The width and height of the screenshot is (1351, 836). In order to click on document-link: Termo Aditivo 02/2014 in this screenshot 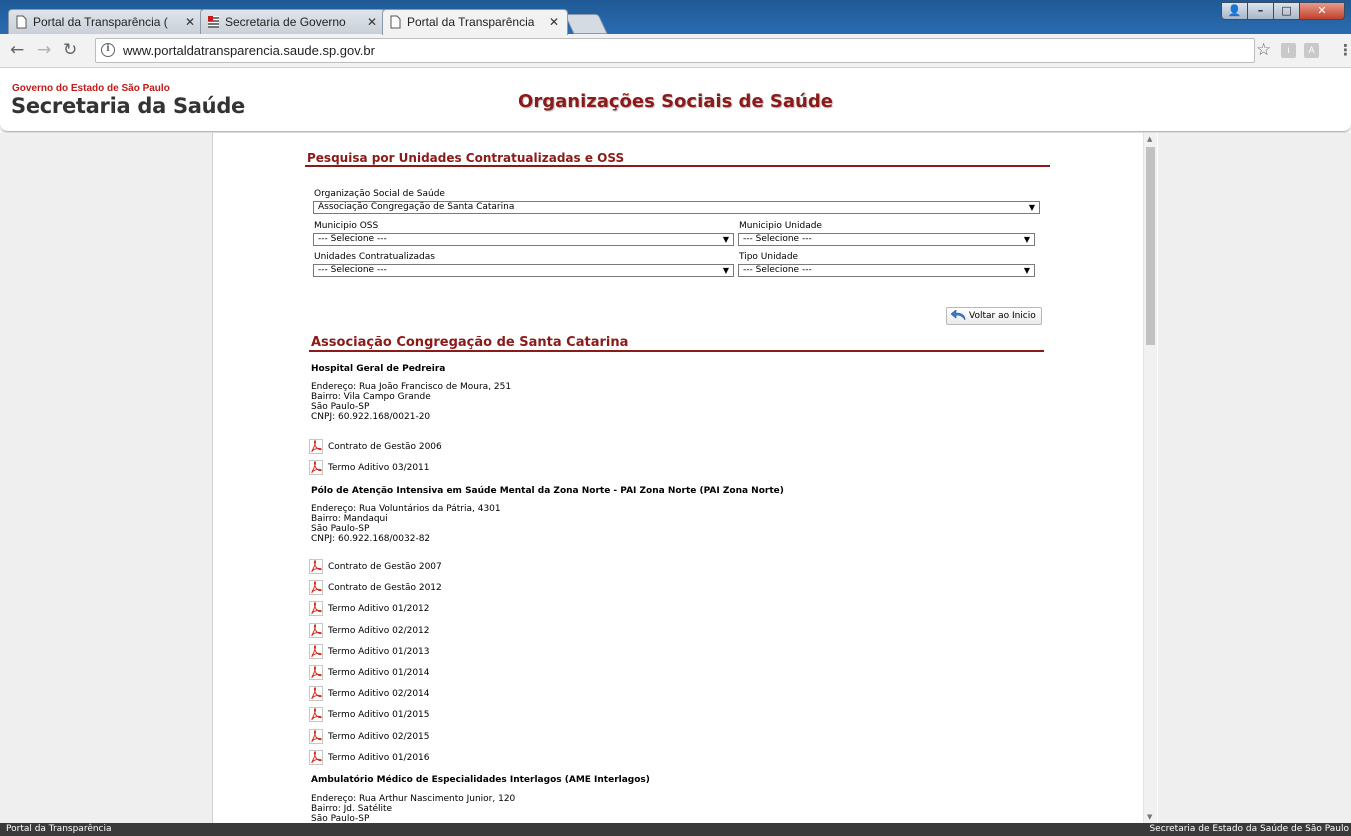, I will do `click(369, 694)`.